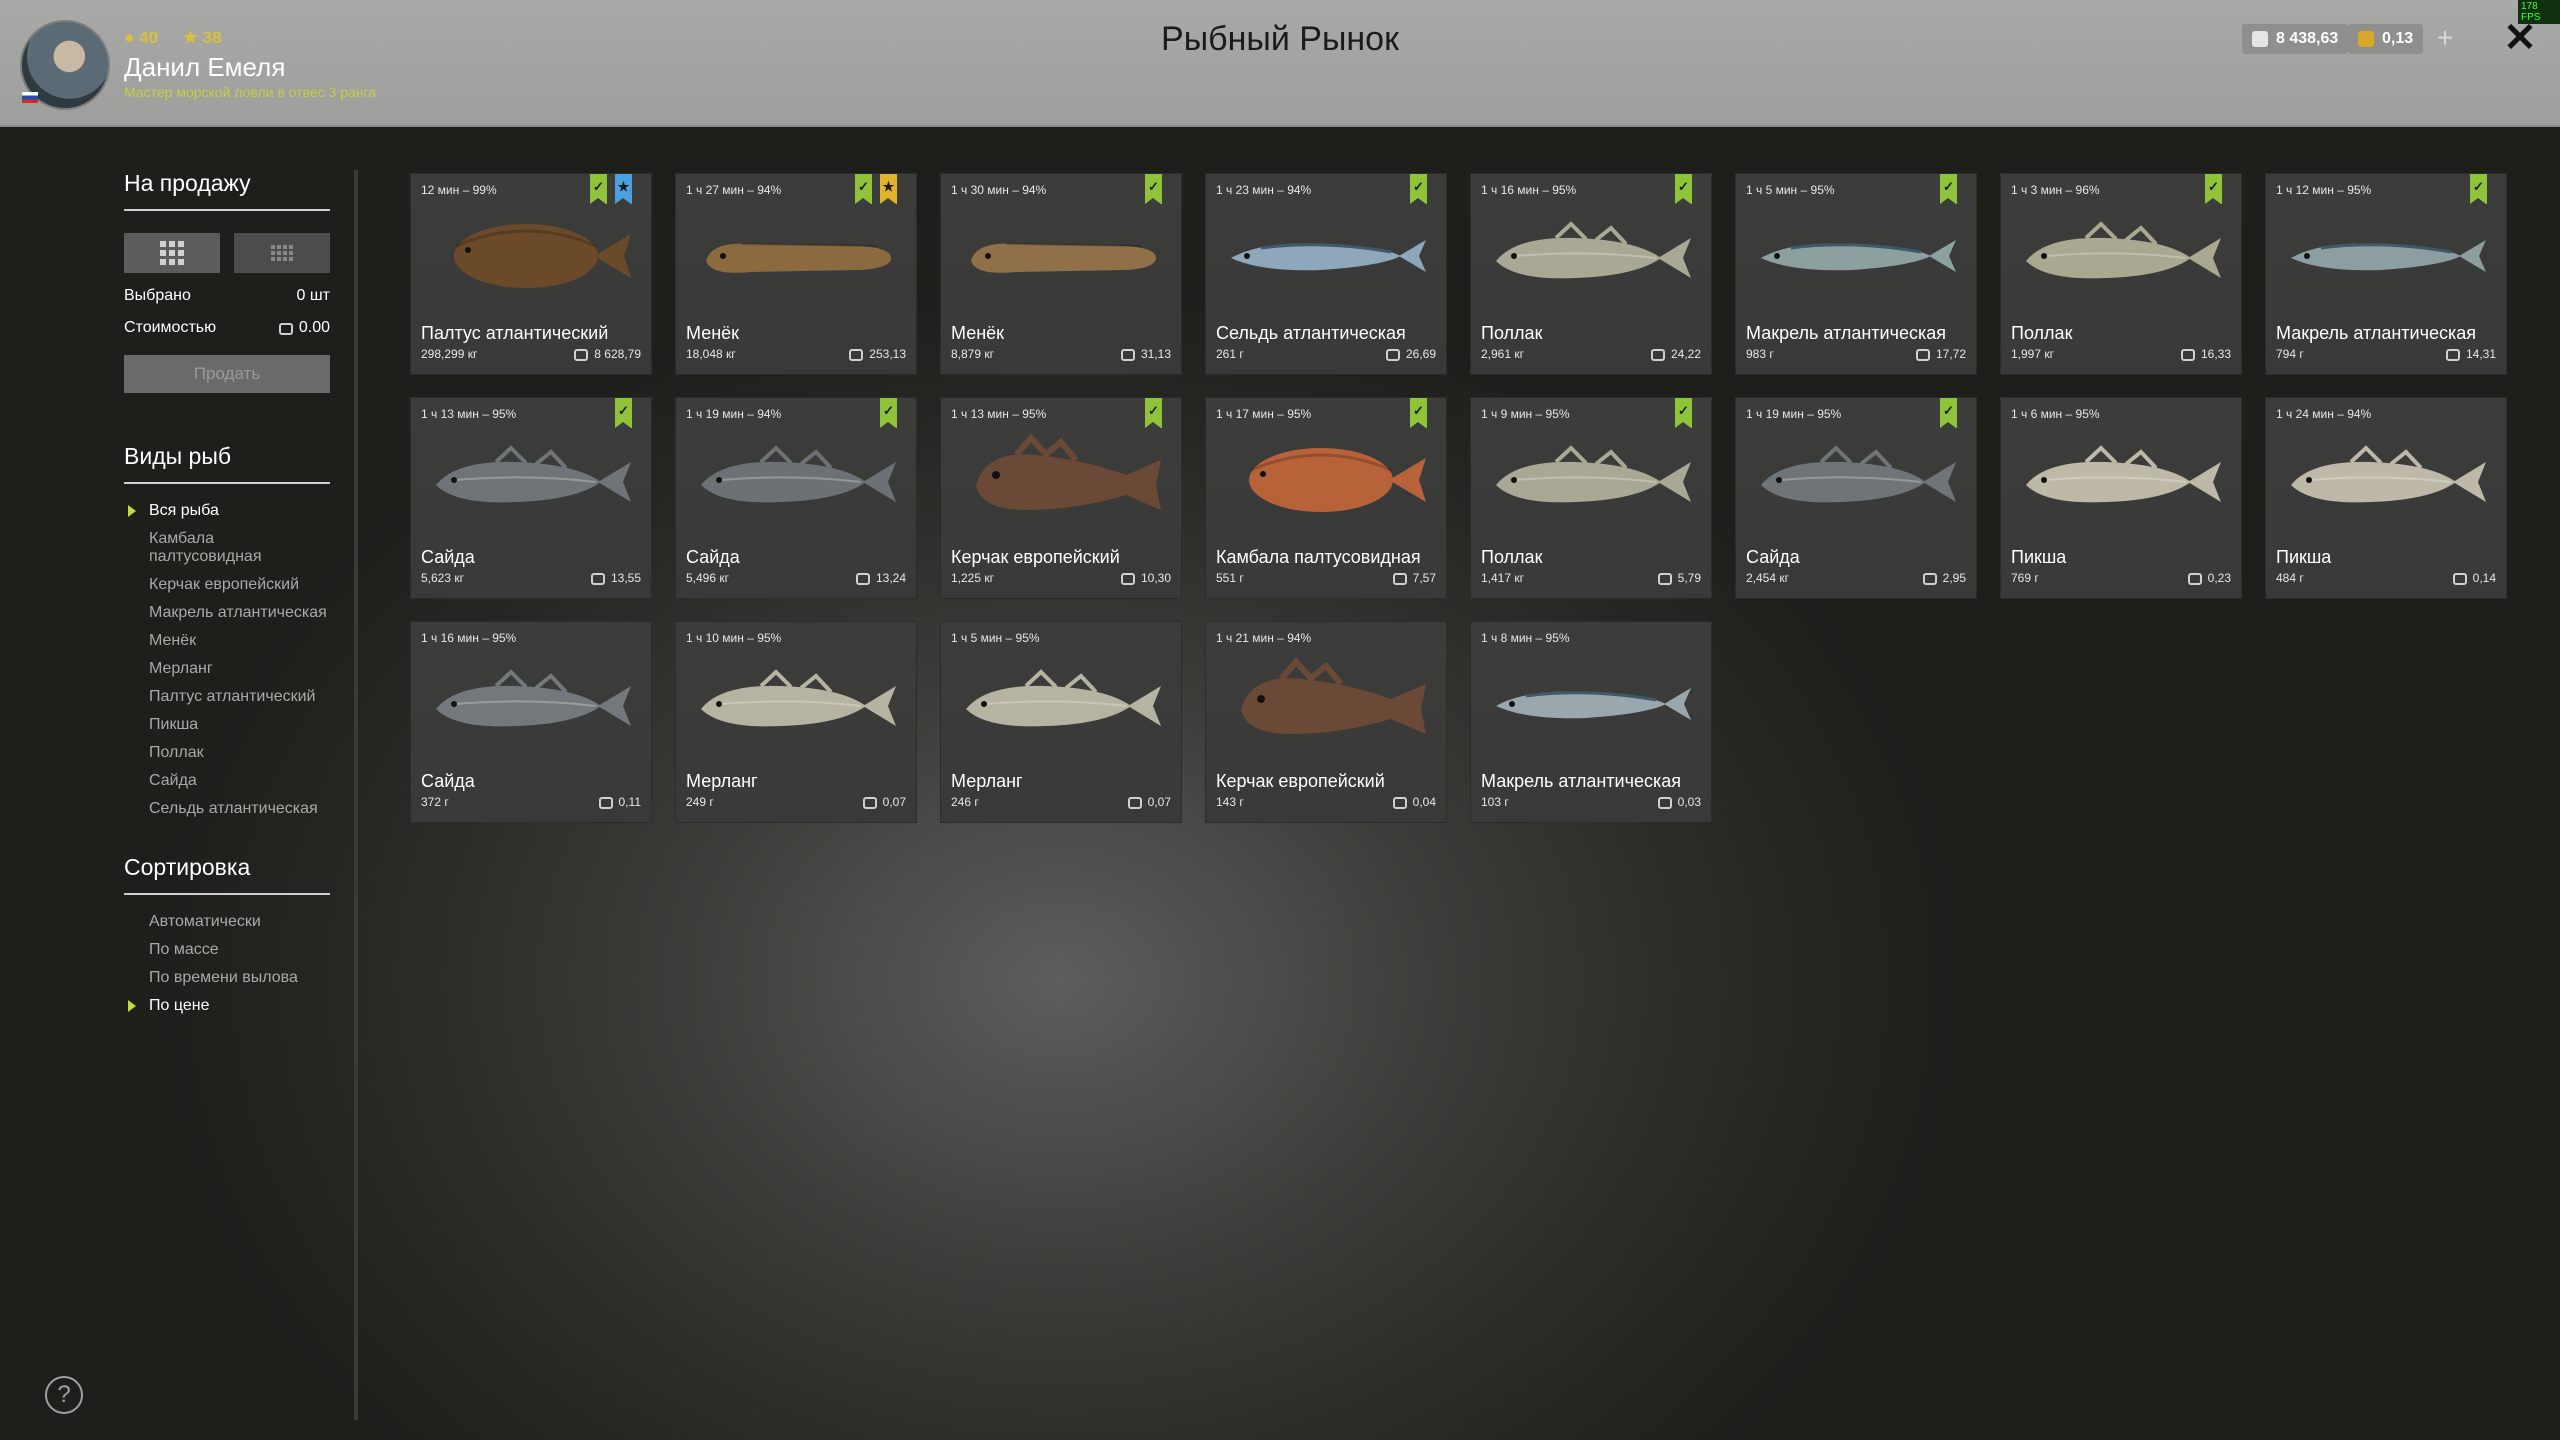  What do you see at coordinates (2366, 39) in the screenshot?
I see `gold-coin-icon` at bounding box center [2366, 39].